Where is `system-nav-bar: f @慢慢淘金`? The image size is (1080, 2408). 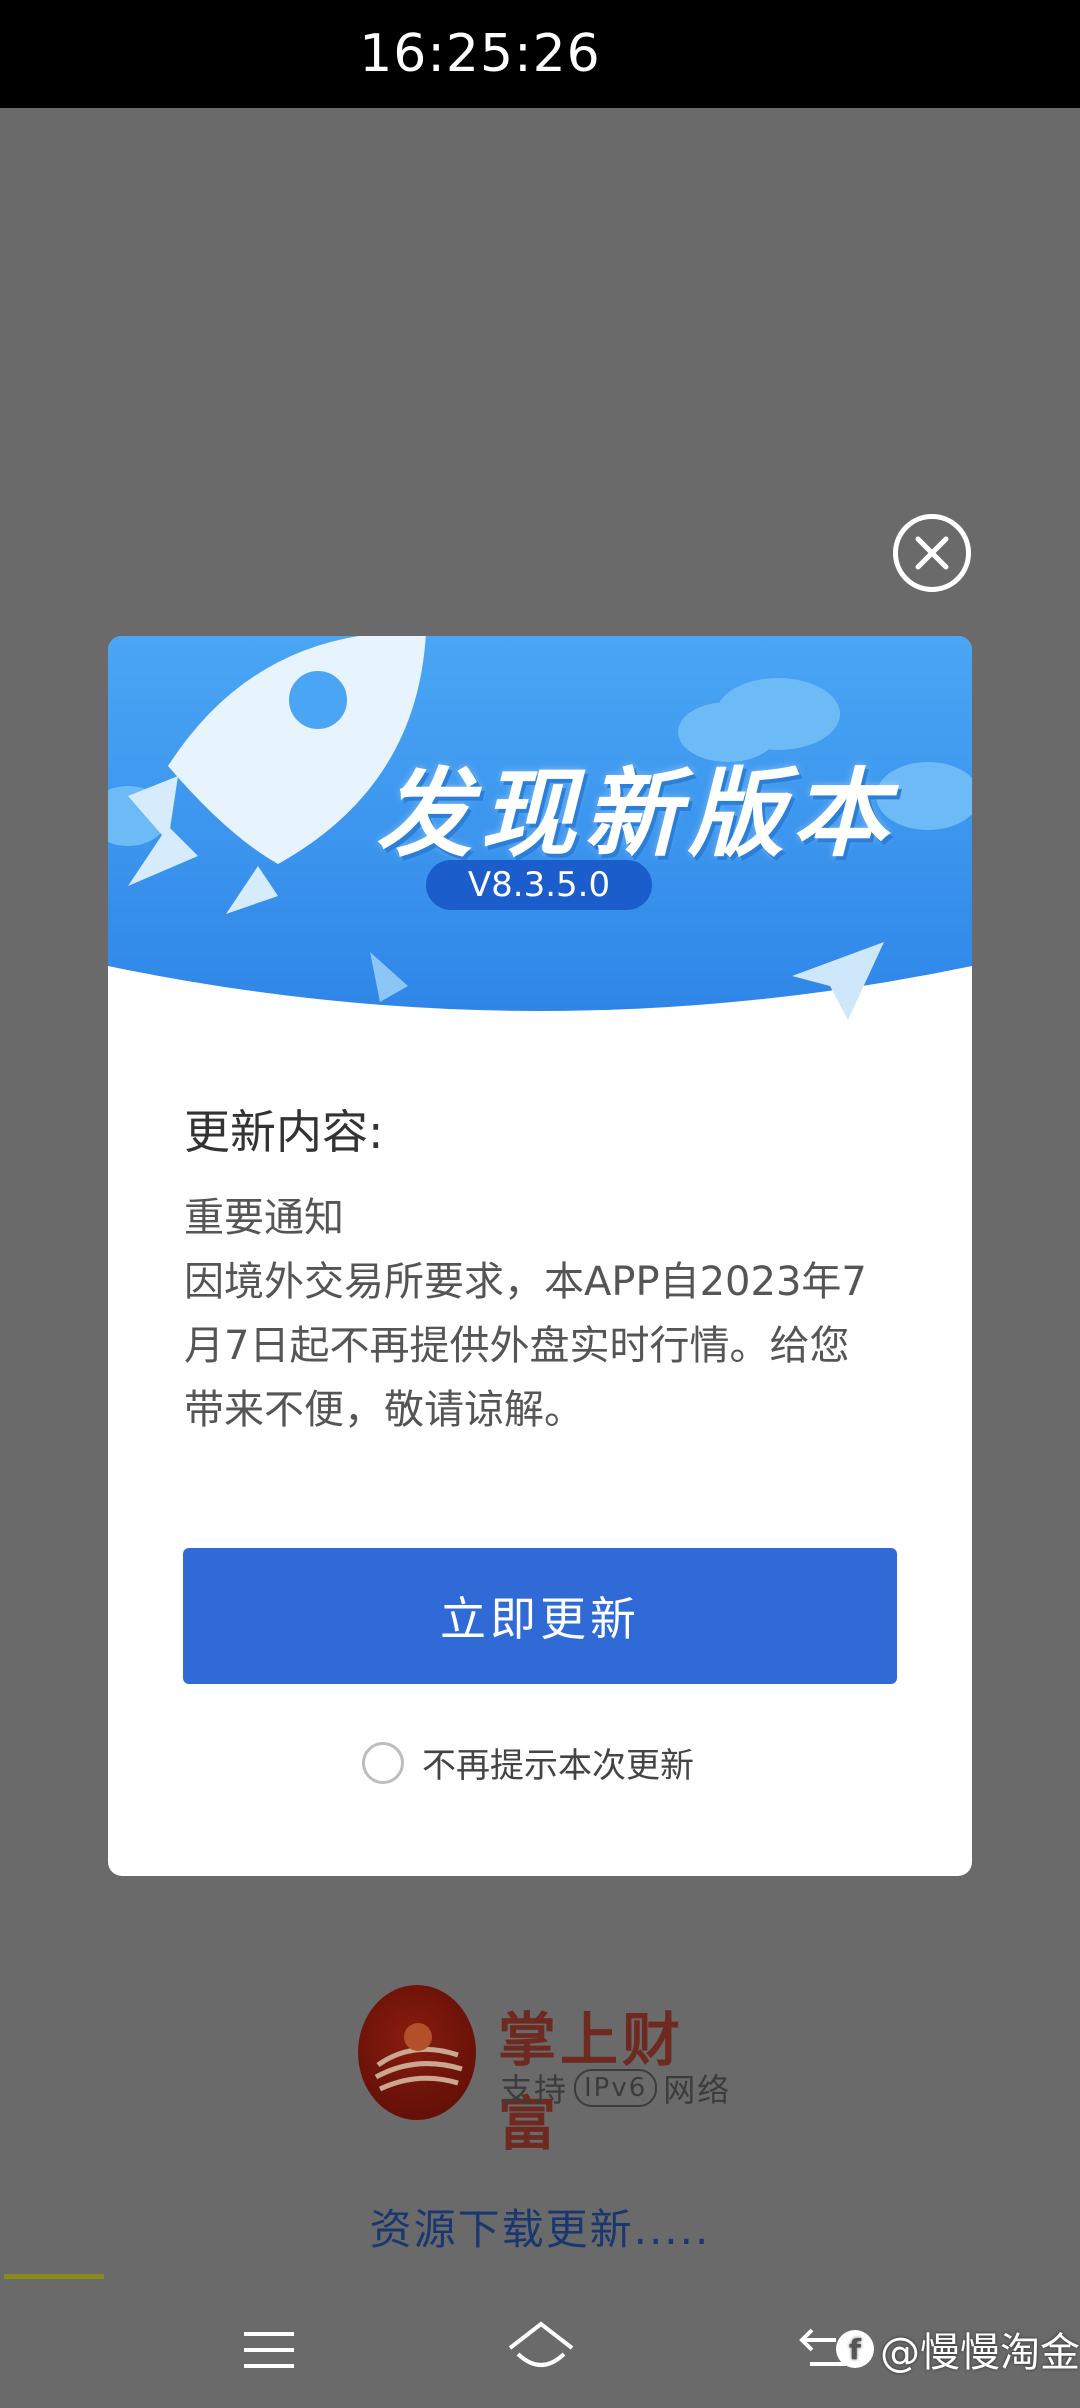
system-nav-bar: f @慢慢淘金 is located at coordinates (540, 2349).